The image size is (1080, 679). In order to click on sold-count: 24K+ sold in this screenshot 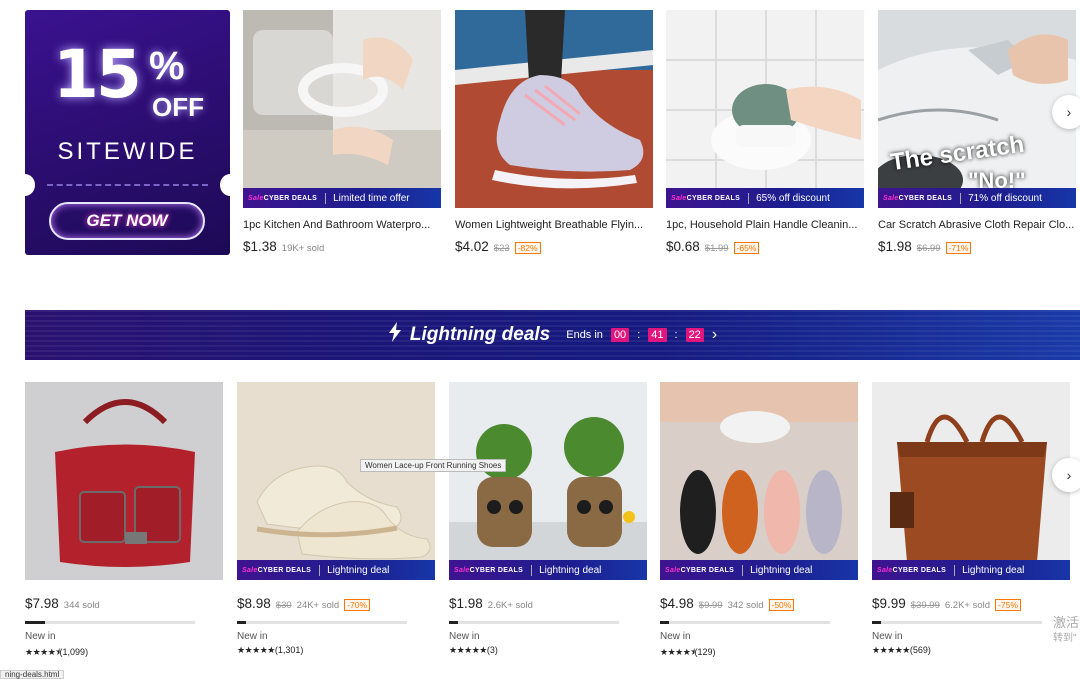, I will do `click(318, 605)`.